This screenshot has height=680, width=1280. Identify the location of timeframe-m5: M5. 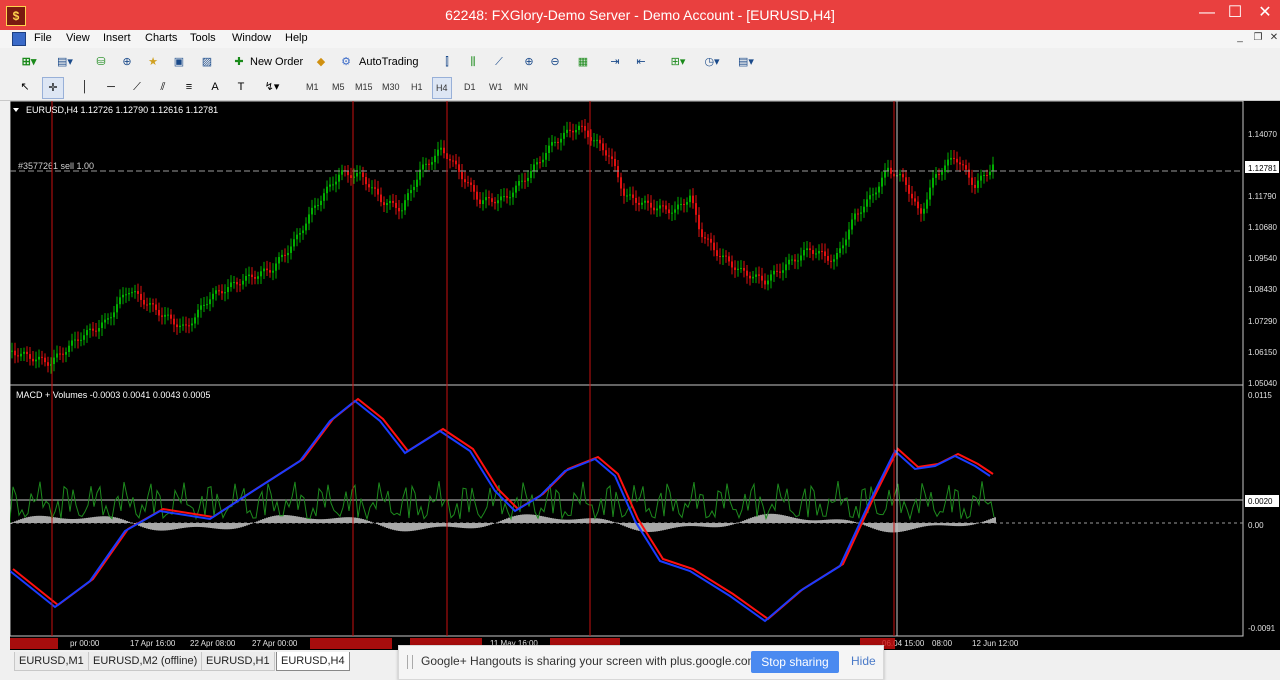
(338, 87).